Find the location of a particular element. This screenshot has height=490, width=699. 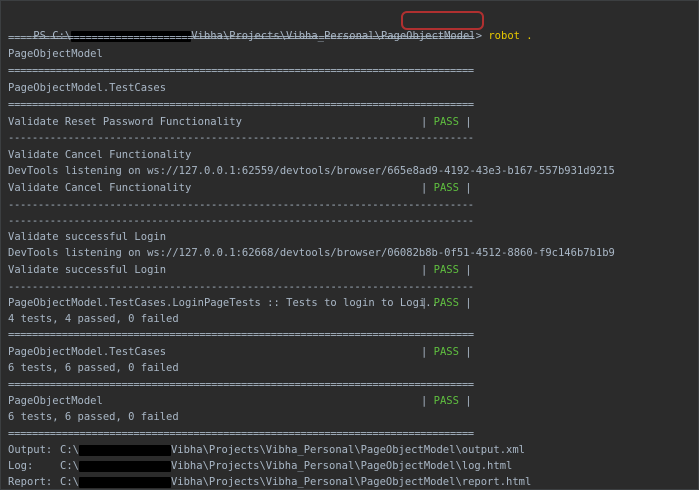

output-label: Output: is located at coordinates (30, 450).